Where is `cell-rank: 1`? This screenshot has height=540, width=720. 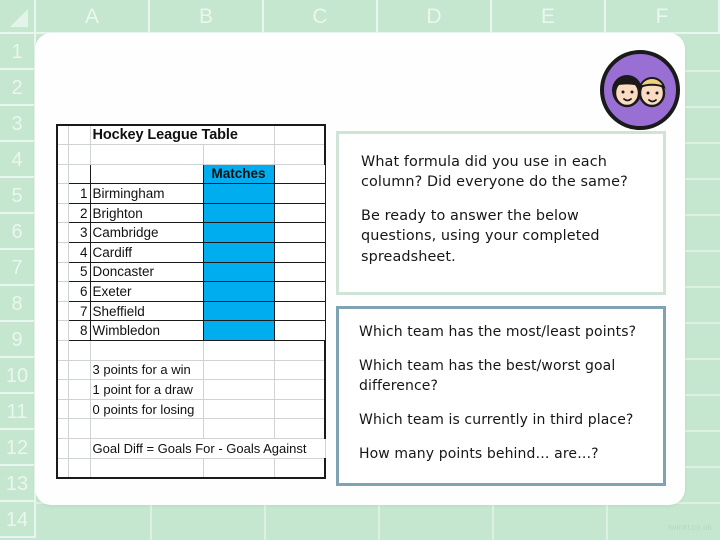 cell-rank: 1 is located at coordinates (79, 193).